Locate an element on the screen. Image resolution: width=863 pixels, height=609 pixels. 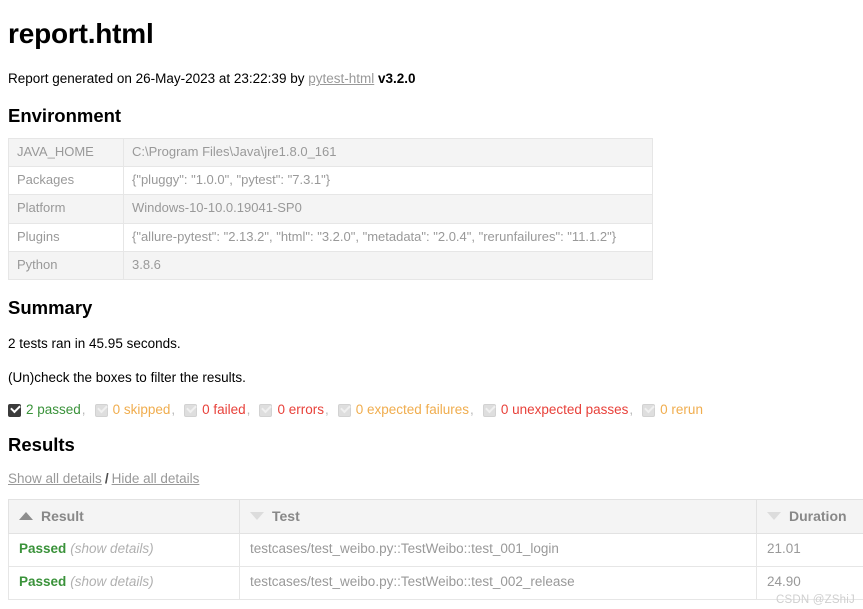
generated-by-text: by is located at coordinates (297, 79).